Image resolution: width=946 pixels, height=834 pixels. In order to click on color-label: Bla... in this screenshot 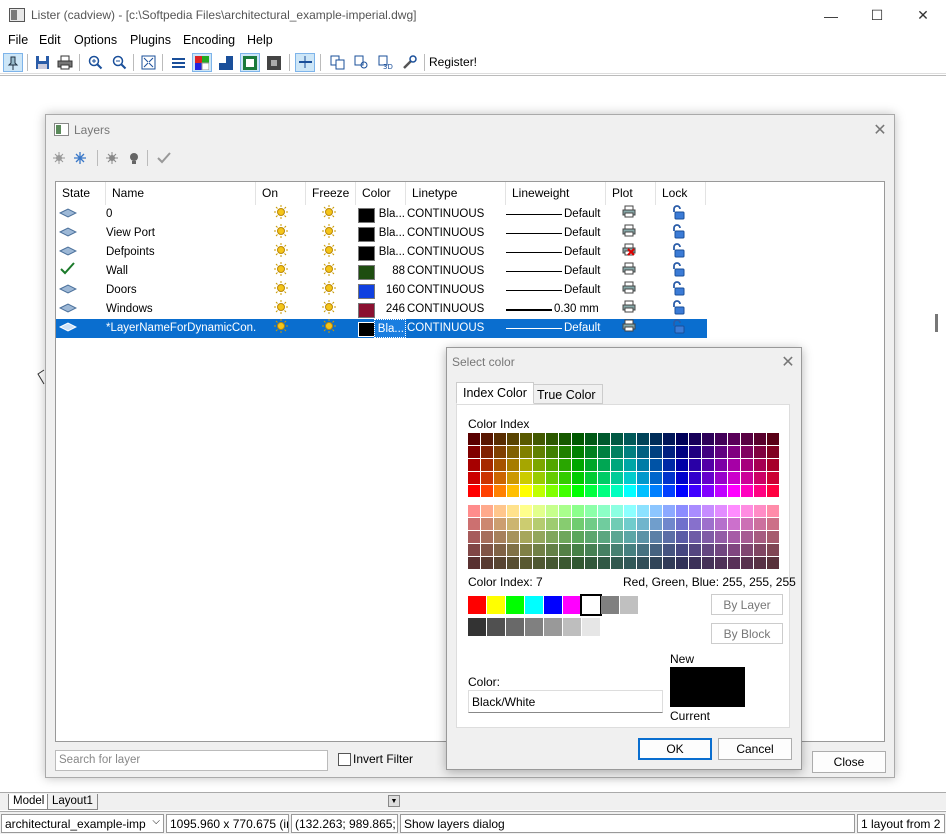, I will do `click(390, 214)`.